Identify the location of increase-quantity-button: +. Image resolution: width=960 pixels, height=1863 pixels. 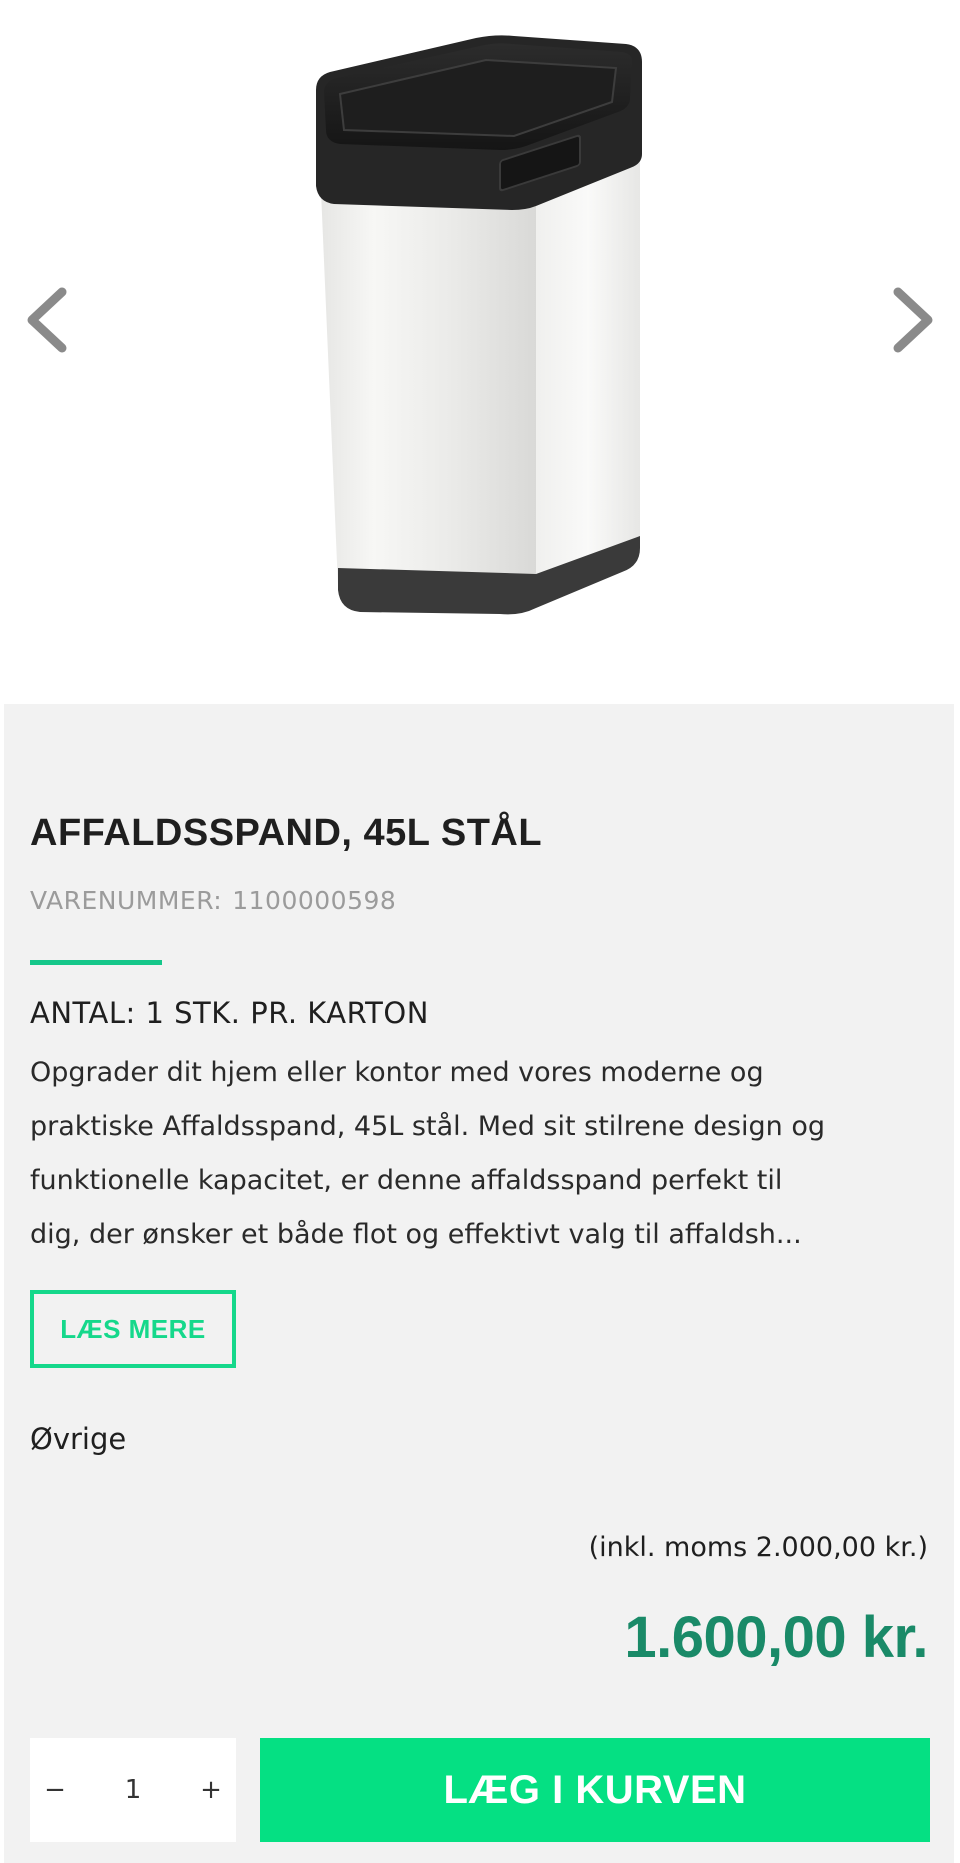
(211, 1790).